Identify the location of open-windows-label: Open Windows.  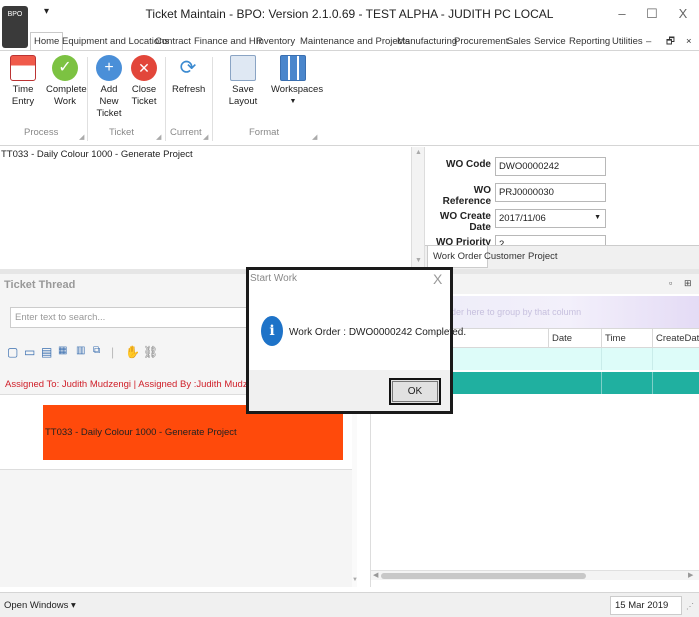
(36, 605).